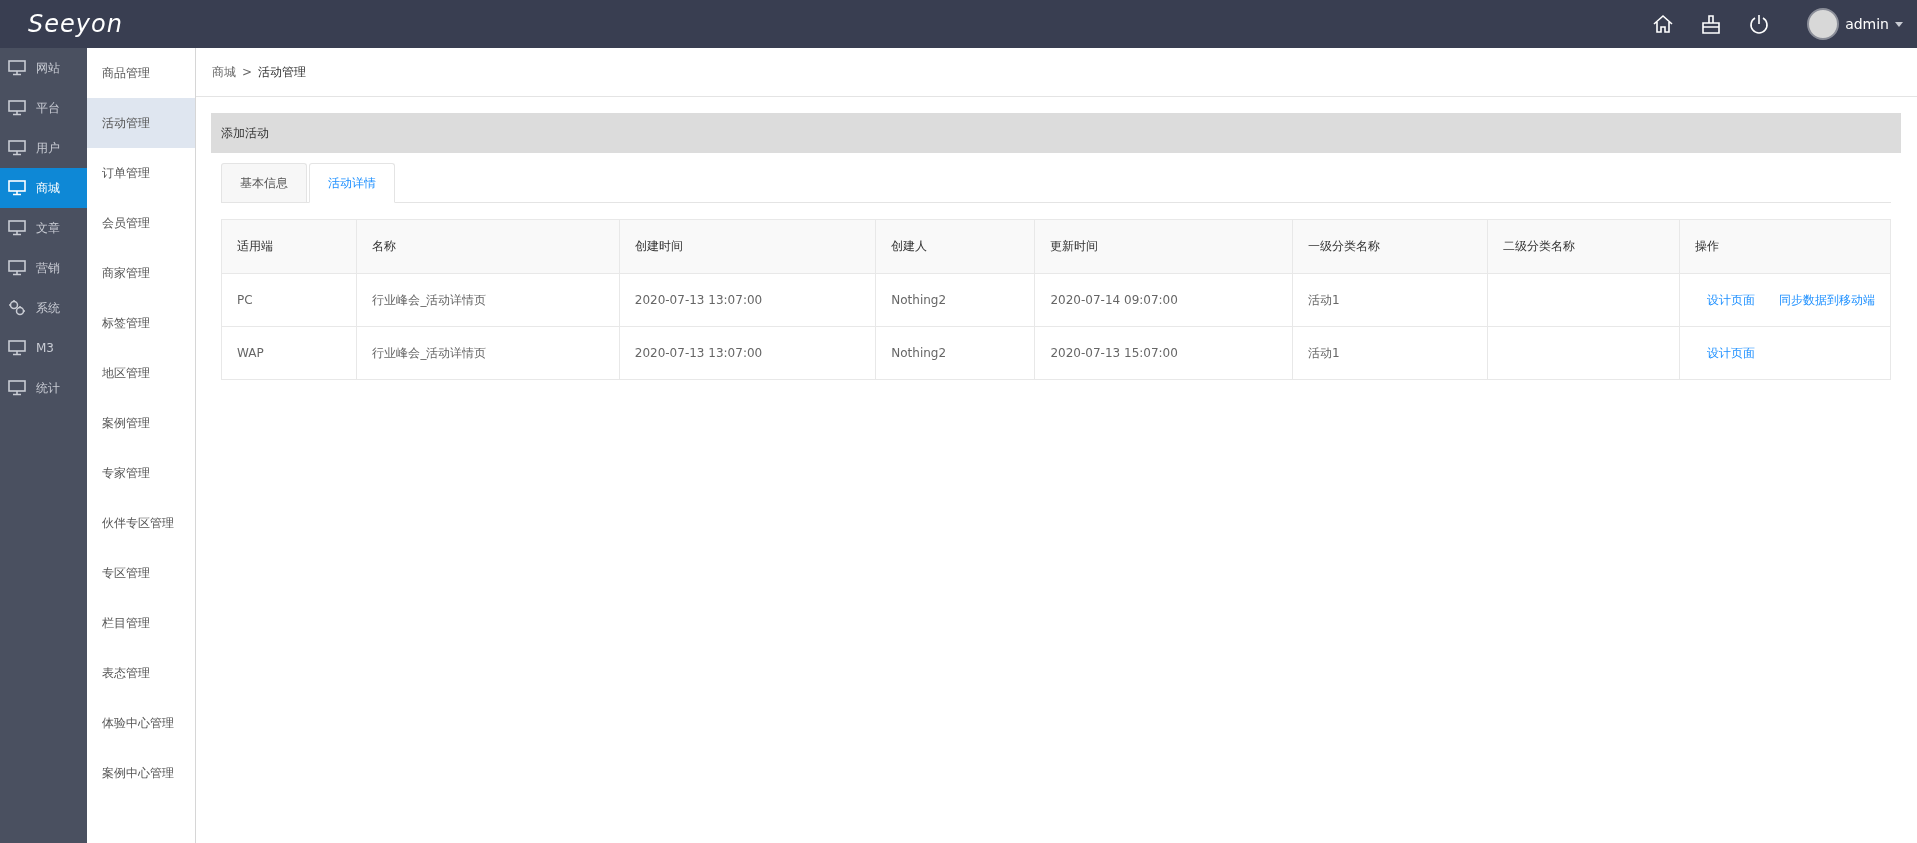  I want to click on panel-title: 添加活动, so click(1056, 133).